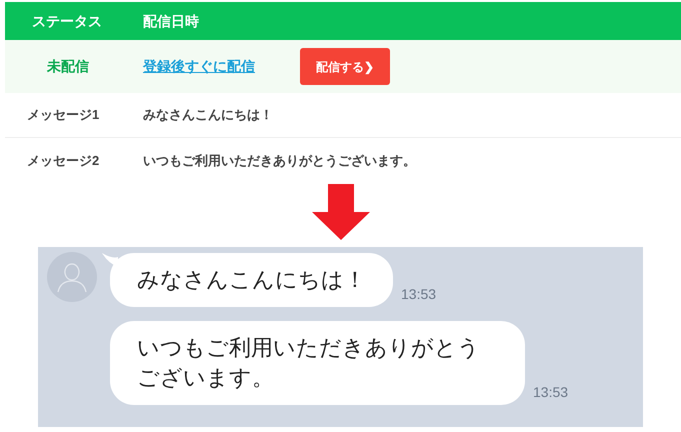 The image size is (681, 432). What do you see at coordinates (208, 115) in the screenshot?
I see `table-cell-text: みなさんこんにちは！` at bounding box center [208, 115].